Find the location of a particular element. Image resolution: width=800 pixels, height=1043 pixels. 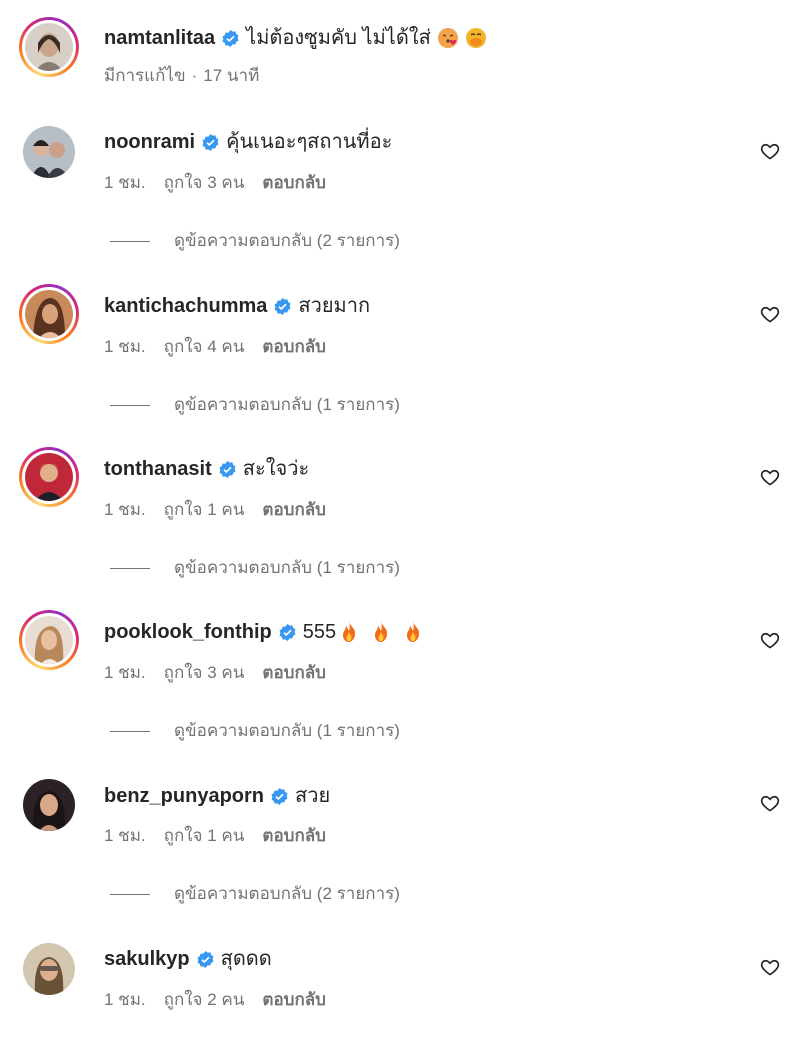

comment-text: สวย is located at coordinates (313, 796).